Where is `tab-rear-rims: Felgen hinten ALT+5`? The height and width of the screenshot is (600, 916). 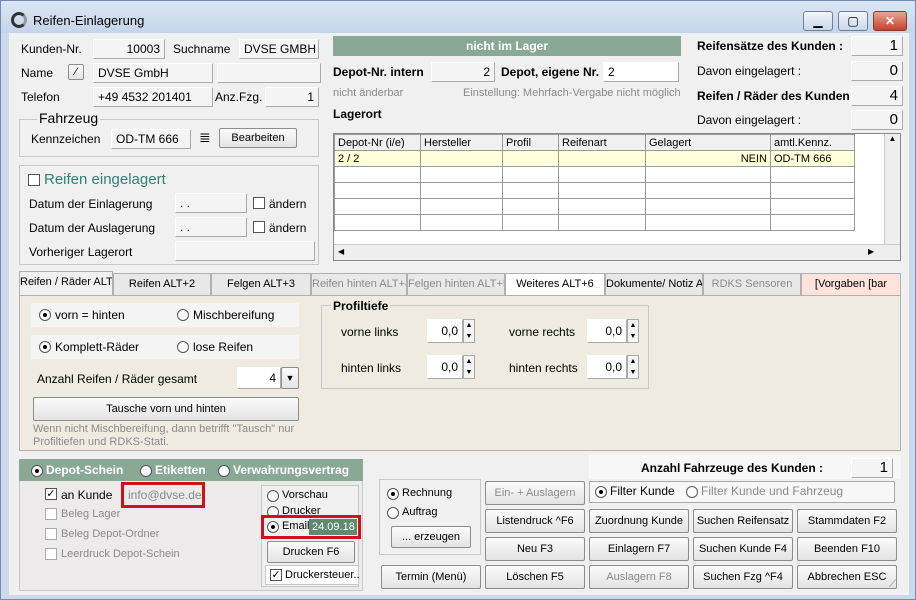 tab-rear-rims: Felgen hinten ALT+5 is located at coordinates (456, 284).